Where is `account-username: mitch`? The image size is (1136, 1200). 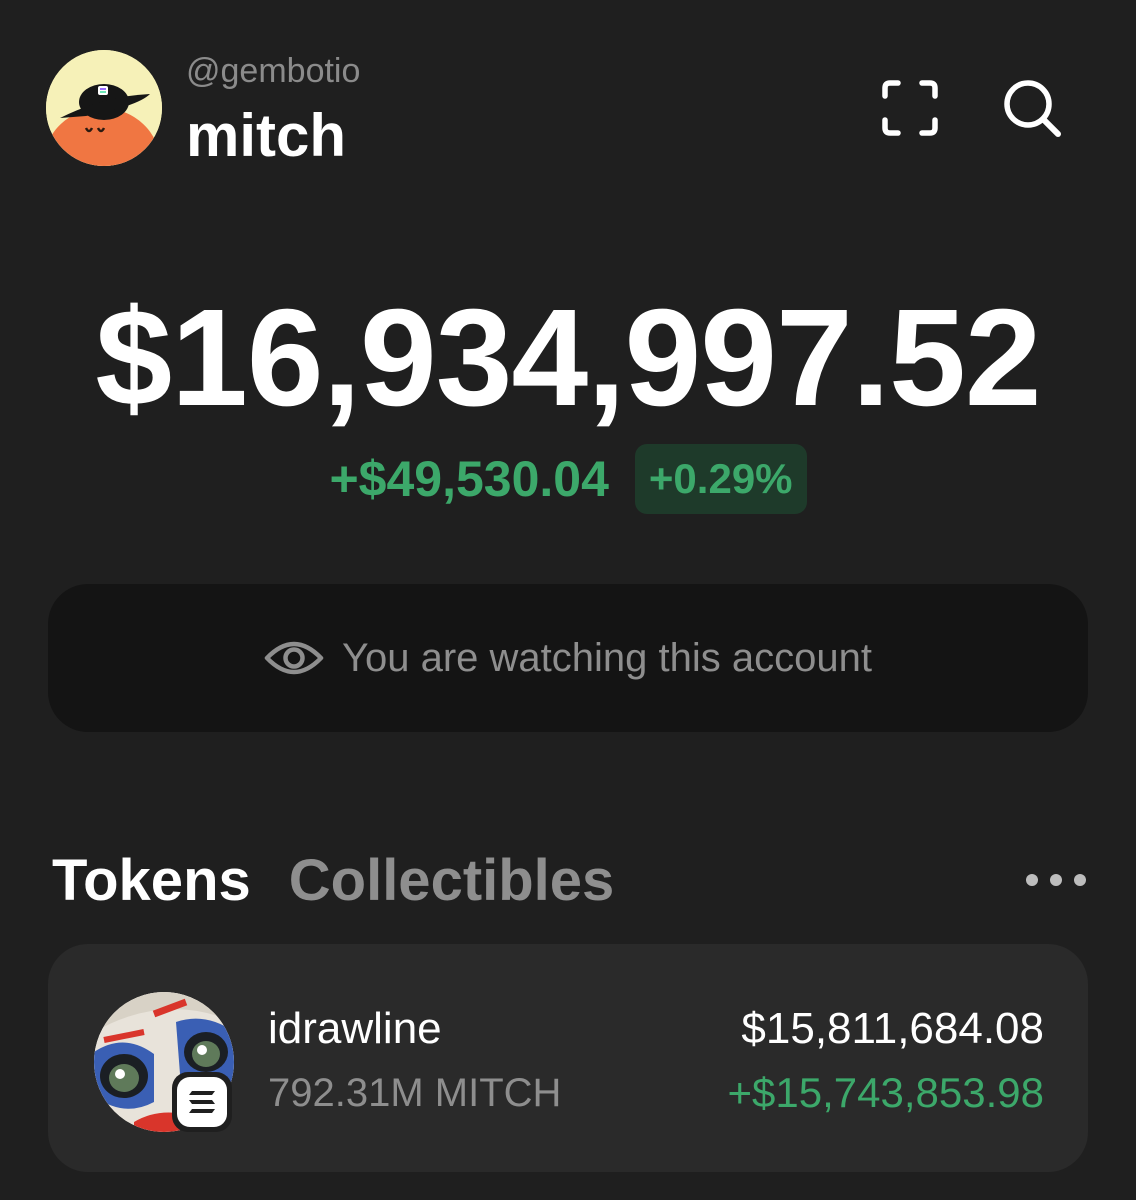
account-username: mitch is located at coordinates (266, 136).